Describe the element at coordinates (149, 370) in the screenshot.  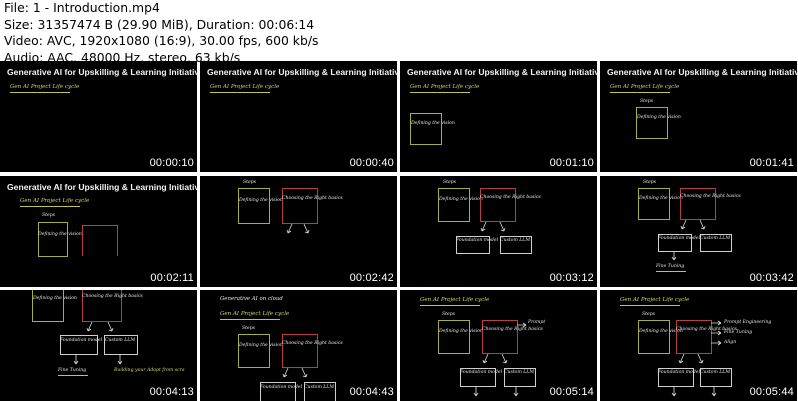
I see `building-label: Building your Adapt from scra` at that location.